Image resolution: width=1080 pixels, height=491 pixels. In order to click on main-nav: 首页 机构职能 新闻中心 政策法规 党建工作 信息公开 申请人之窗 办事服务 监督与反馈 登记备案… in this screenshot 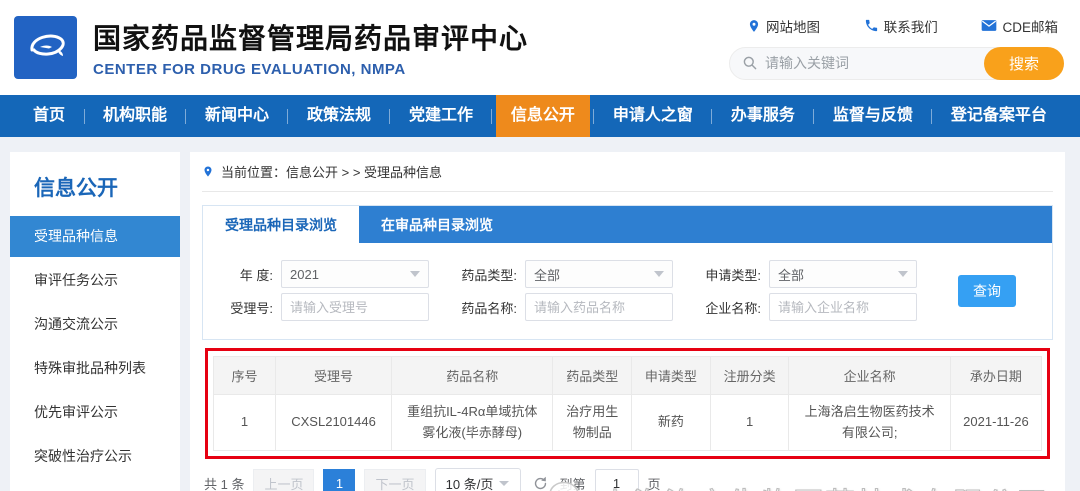, I will do `click(540, 116)`.